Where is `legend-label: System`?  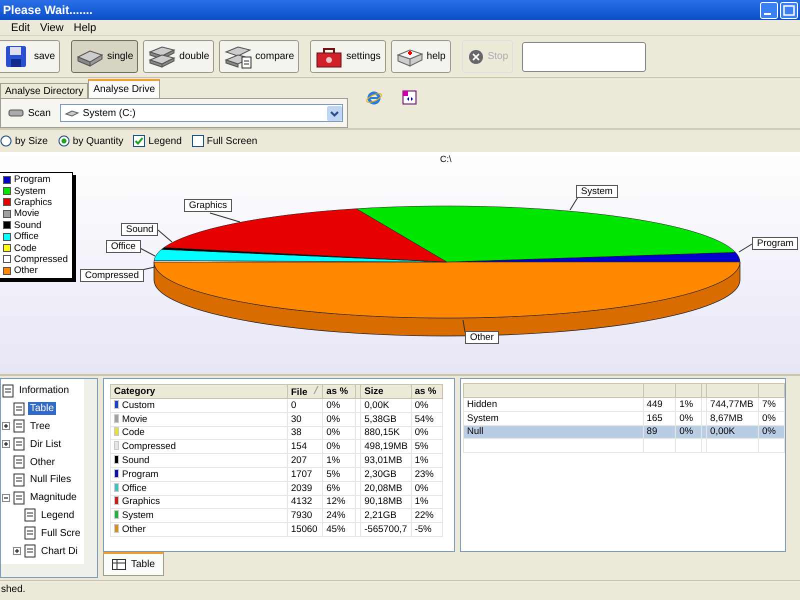
legend-label: System is located at coordinates (30, 191).